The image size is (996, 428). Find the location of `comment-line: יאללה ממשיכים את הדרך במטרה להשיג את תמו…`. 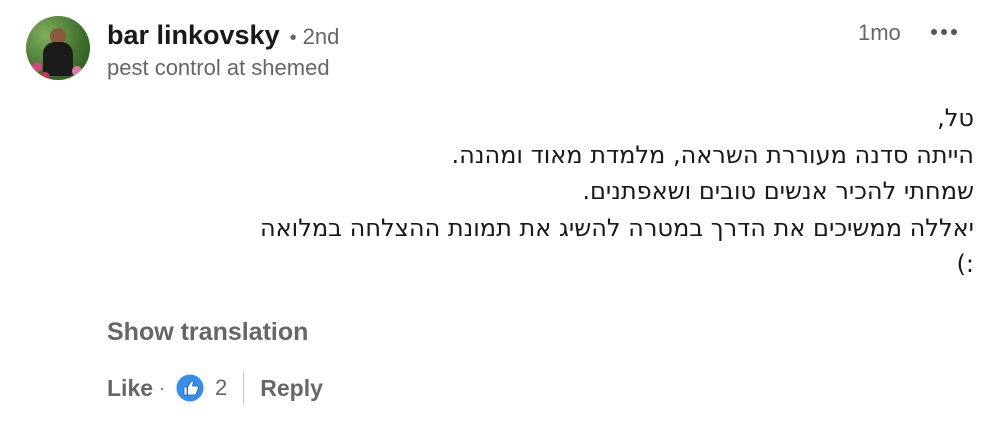

comment-line: יאללה ממשיכים את הדרך במטרה להשיג את תמו… is located at coordinates (616, 227).